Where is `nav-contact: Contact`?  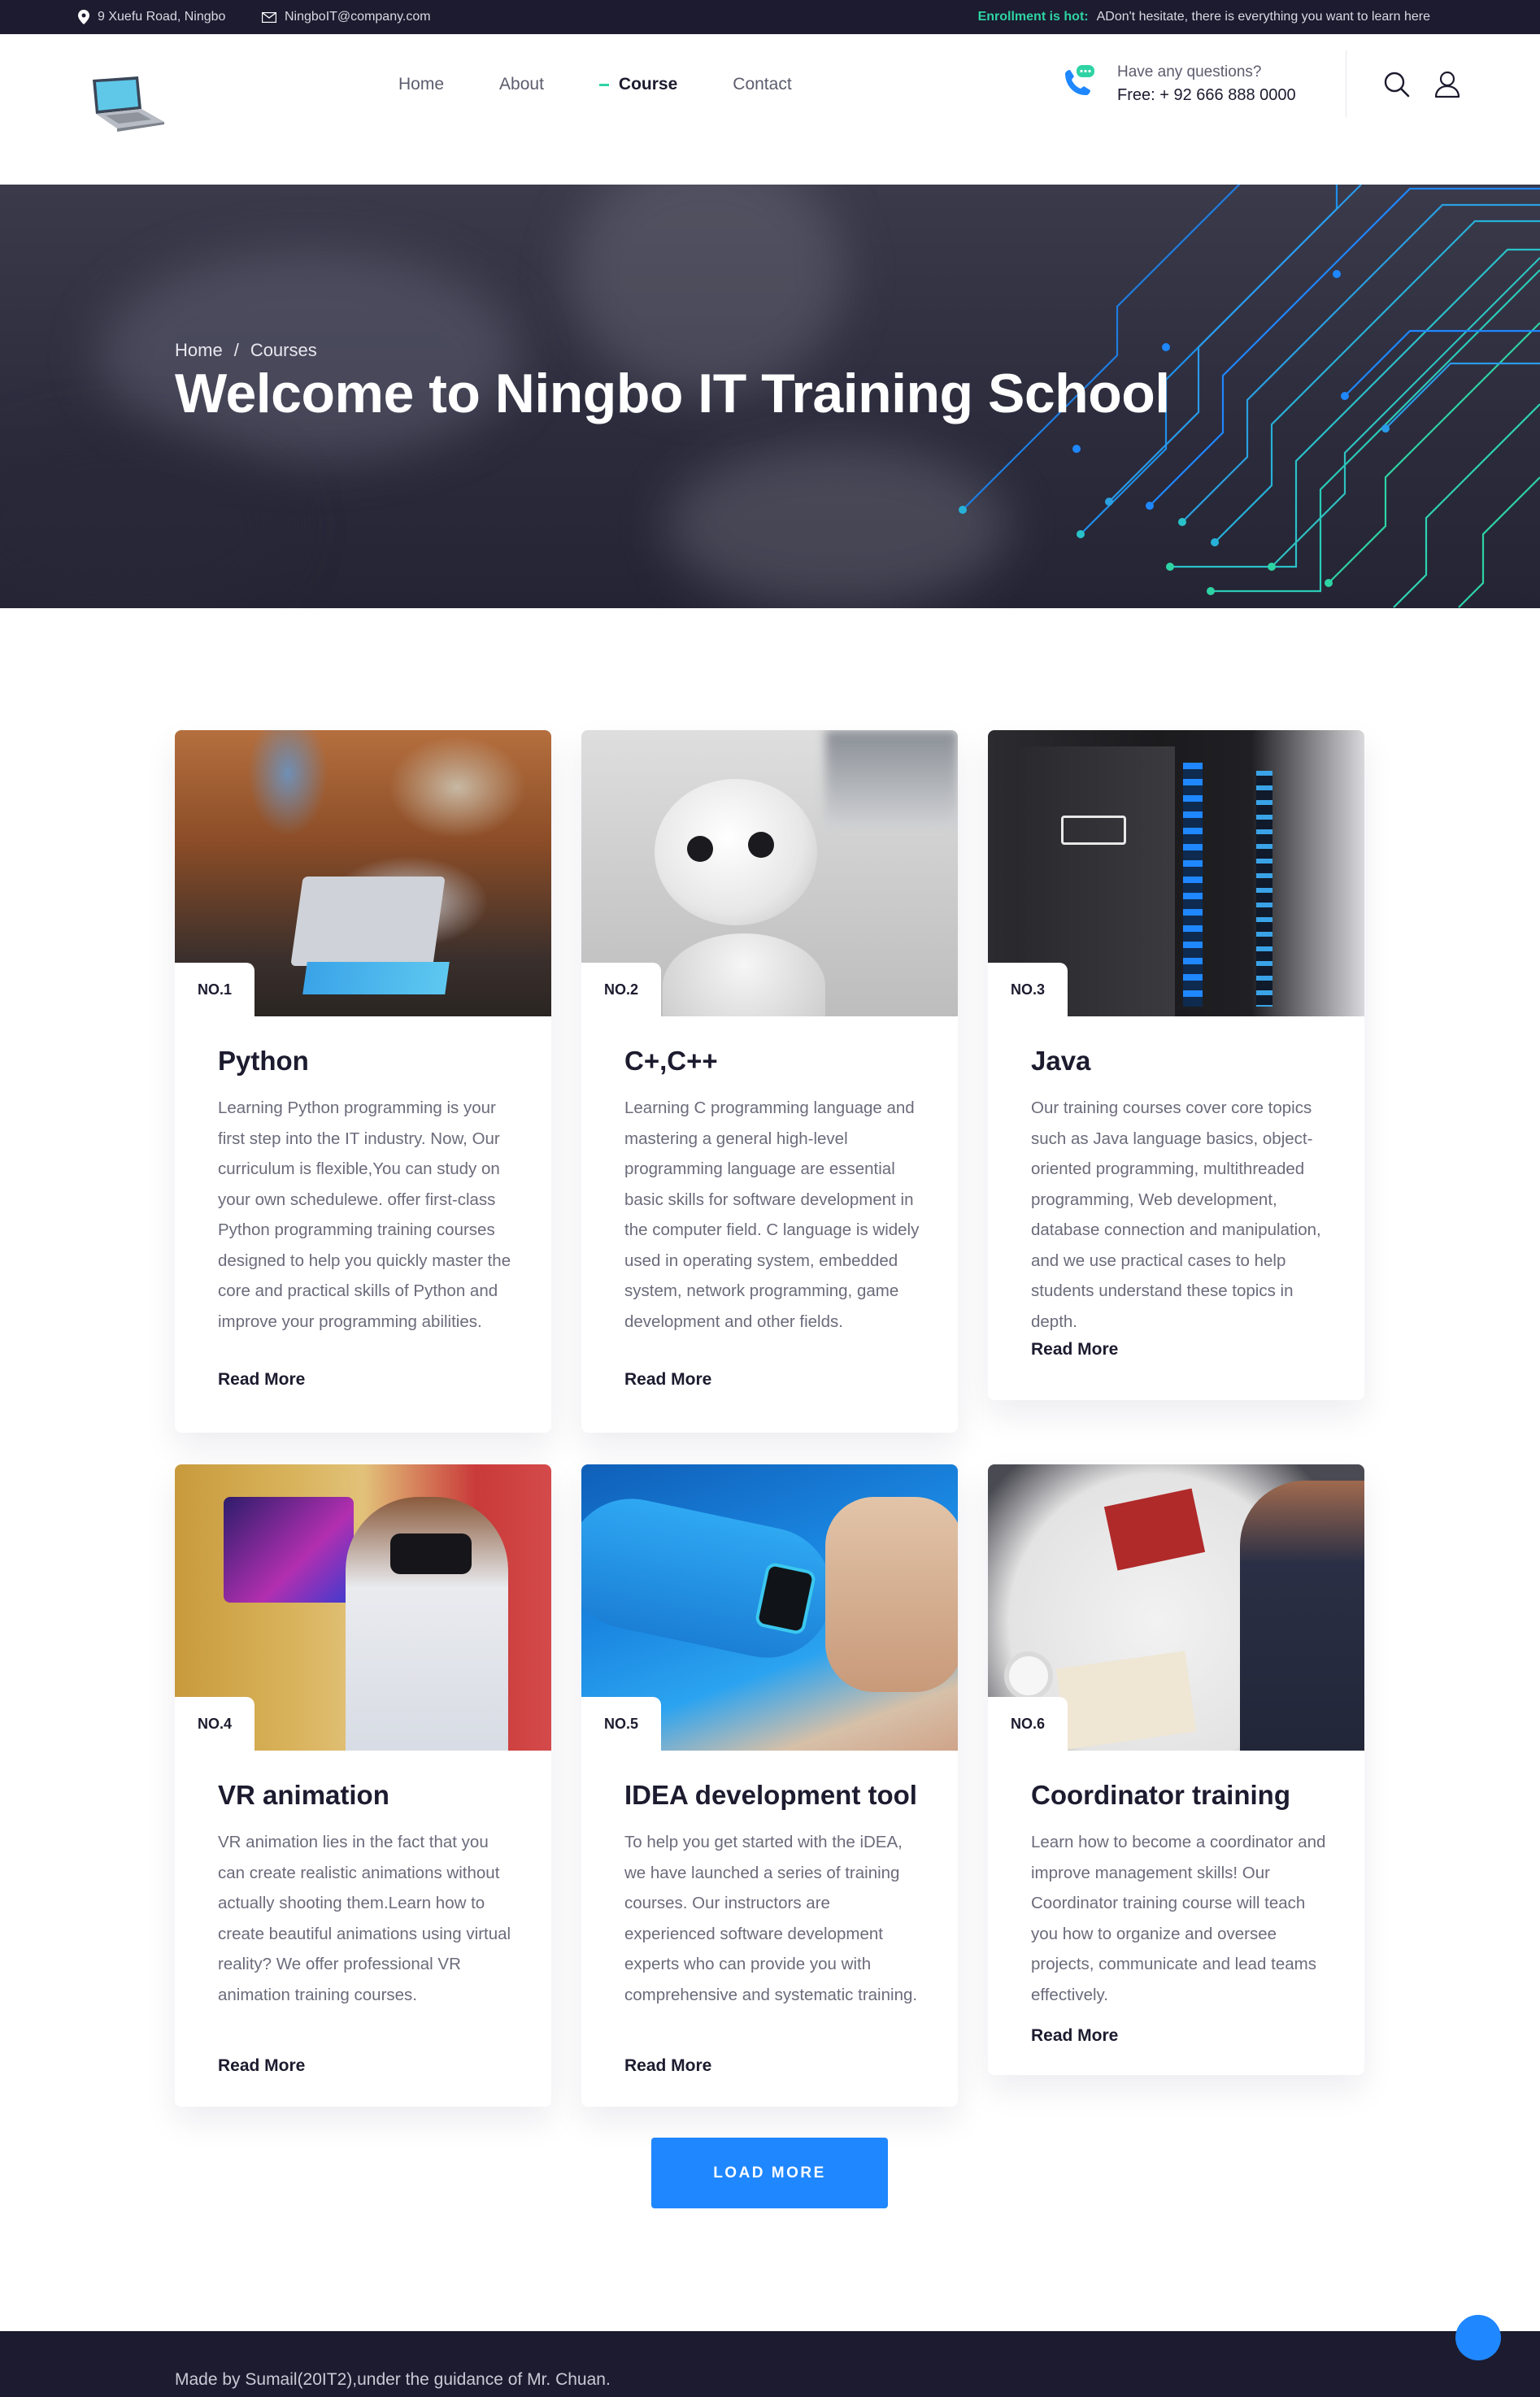 nav-contact: Contact is located at coordinates (762, 84).